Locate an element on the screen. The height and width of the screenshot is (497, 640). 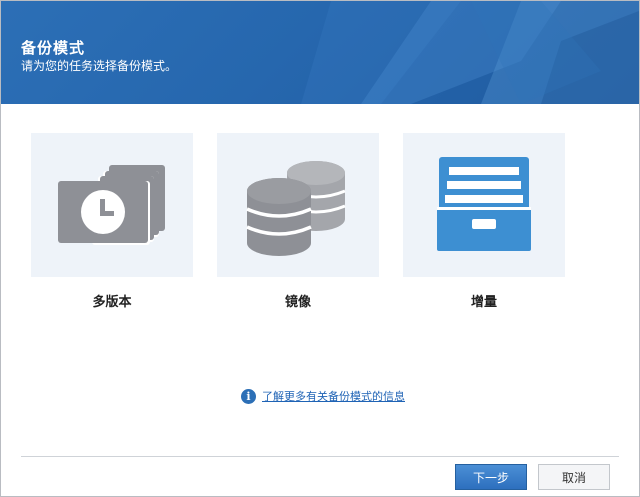
mode-label-multi-version: 多版本 is located at coordinates (112, 300).